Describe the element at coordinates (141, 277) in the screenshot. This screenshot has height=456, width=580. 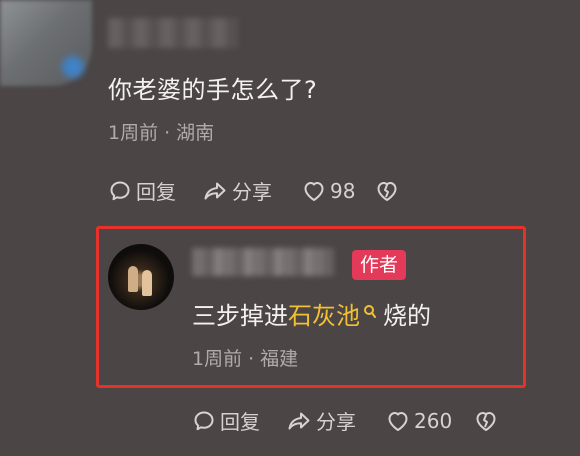
I see `author-avatar` at that location.